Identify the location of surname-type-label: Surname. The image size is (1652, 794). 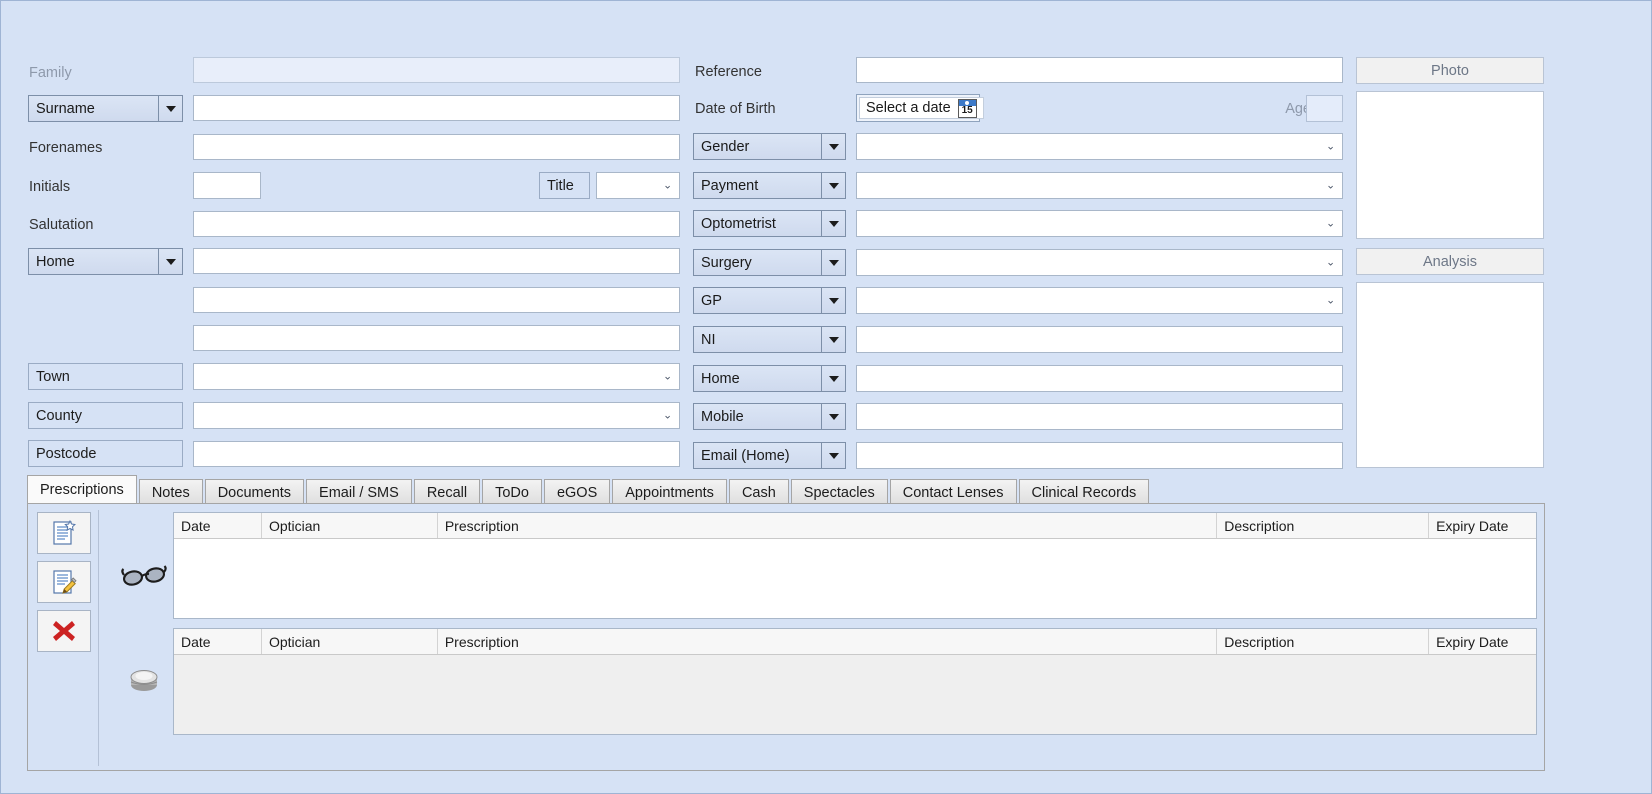
(93, 108).